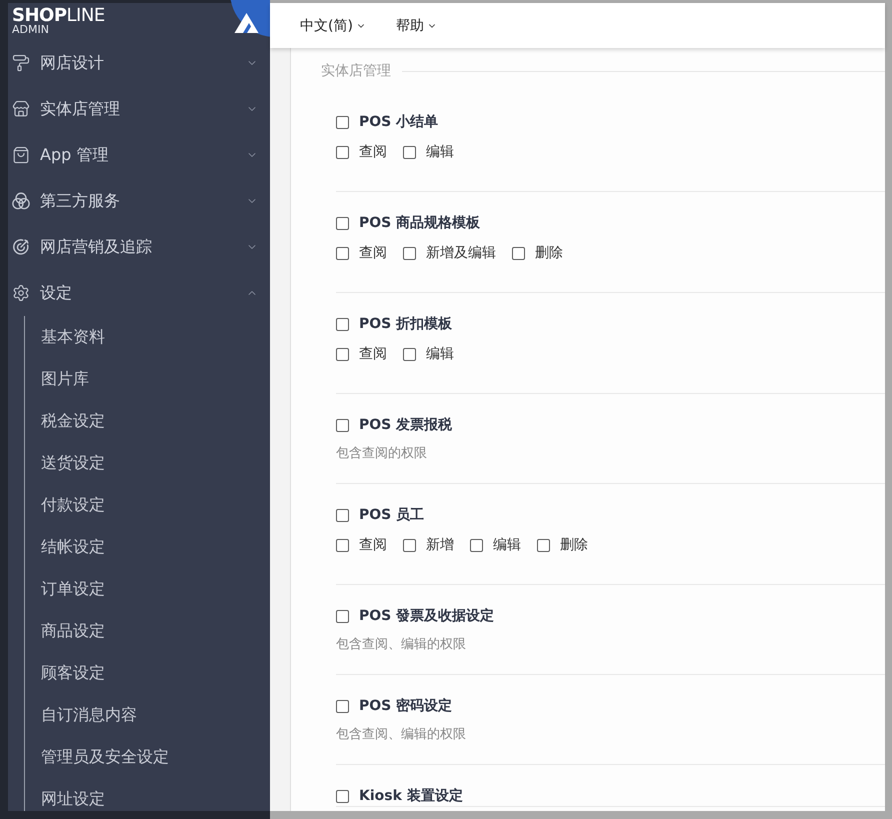 The height and width of the screenshot is (819, 892). Describe the element at coordinates (21, 293) in the screenshot. I see `settings-icon` at that location.